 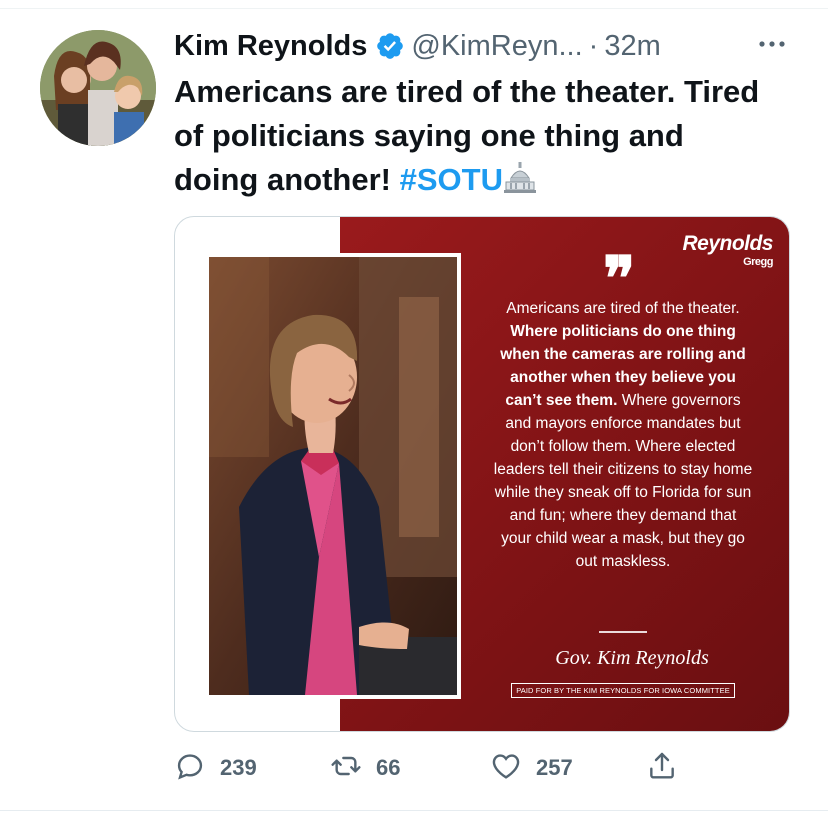 I want to click on retweet-count: 66, so click(x=388, y=767).